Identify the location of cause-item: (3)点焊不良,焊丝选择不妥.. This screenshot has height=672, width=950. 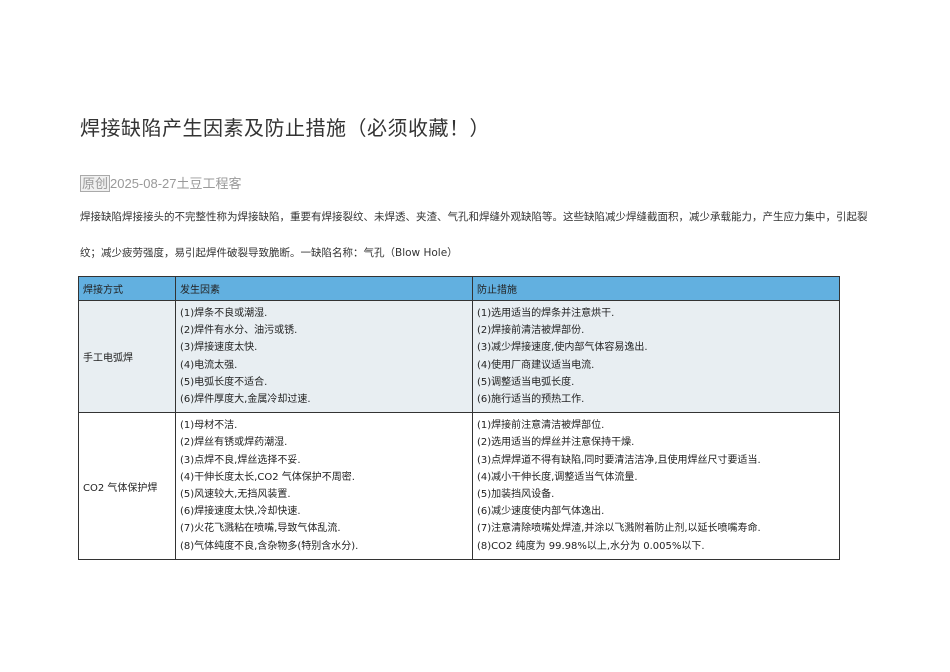
(240, 460).